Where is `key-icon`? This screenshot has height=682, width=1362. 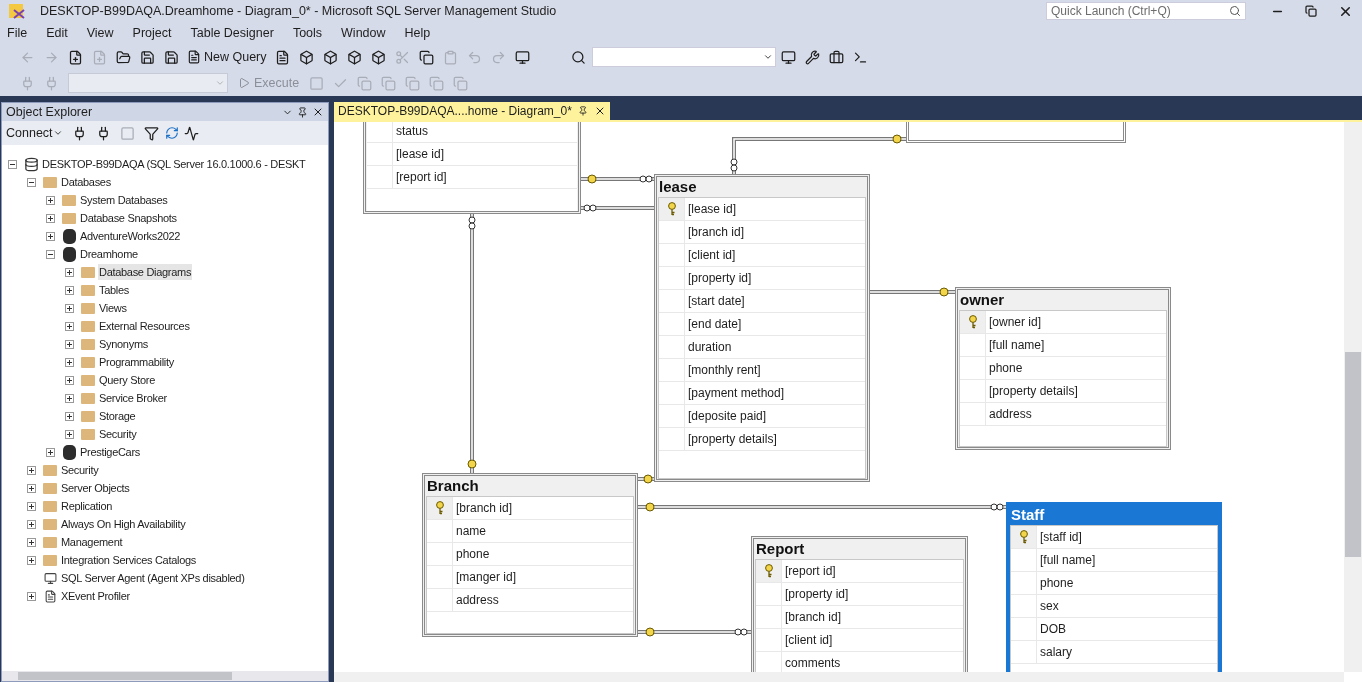 key-icon is located at coordinates (439, 508).